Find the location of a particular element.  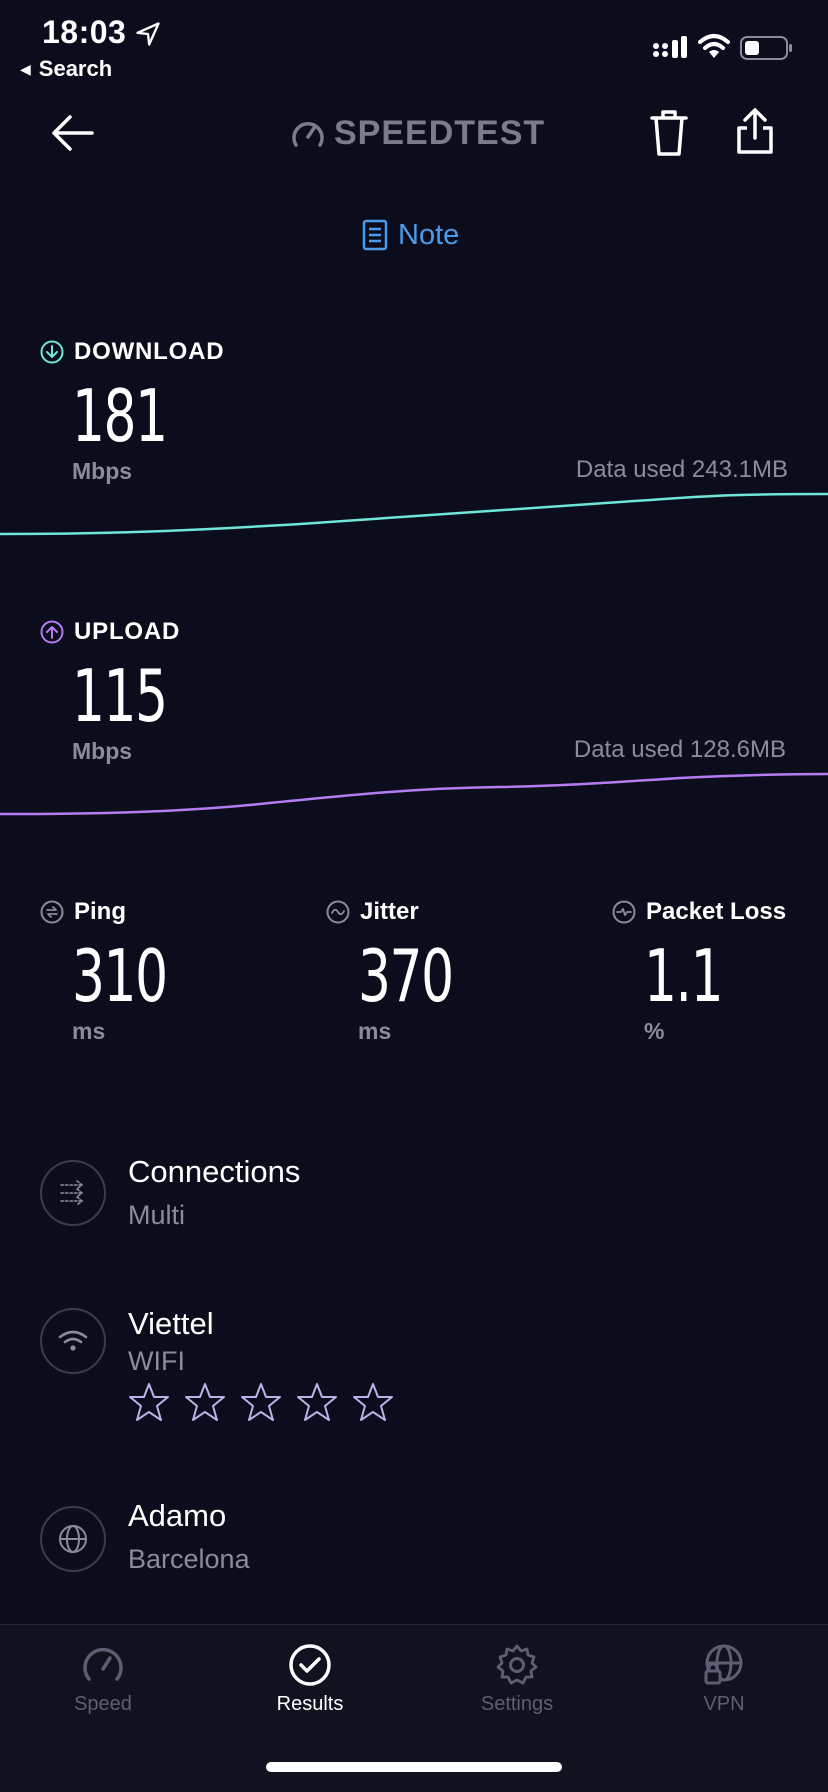

download-label: DOWNLOAD is located at coordinates (132, 352).